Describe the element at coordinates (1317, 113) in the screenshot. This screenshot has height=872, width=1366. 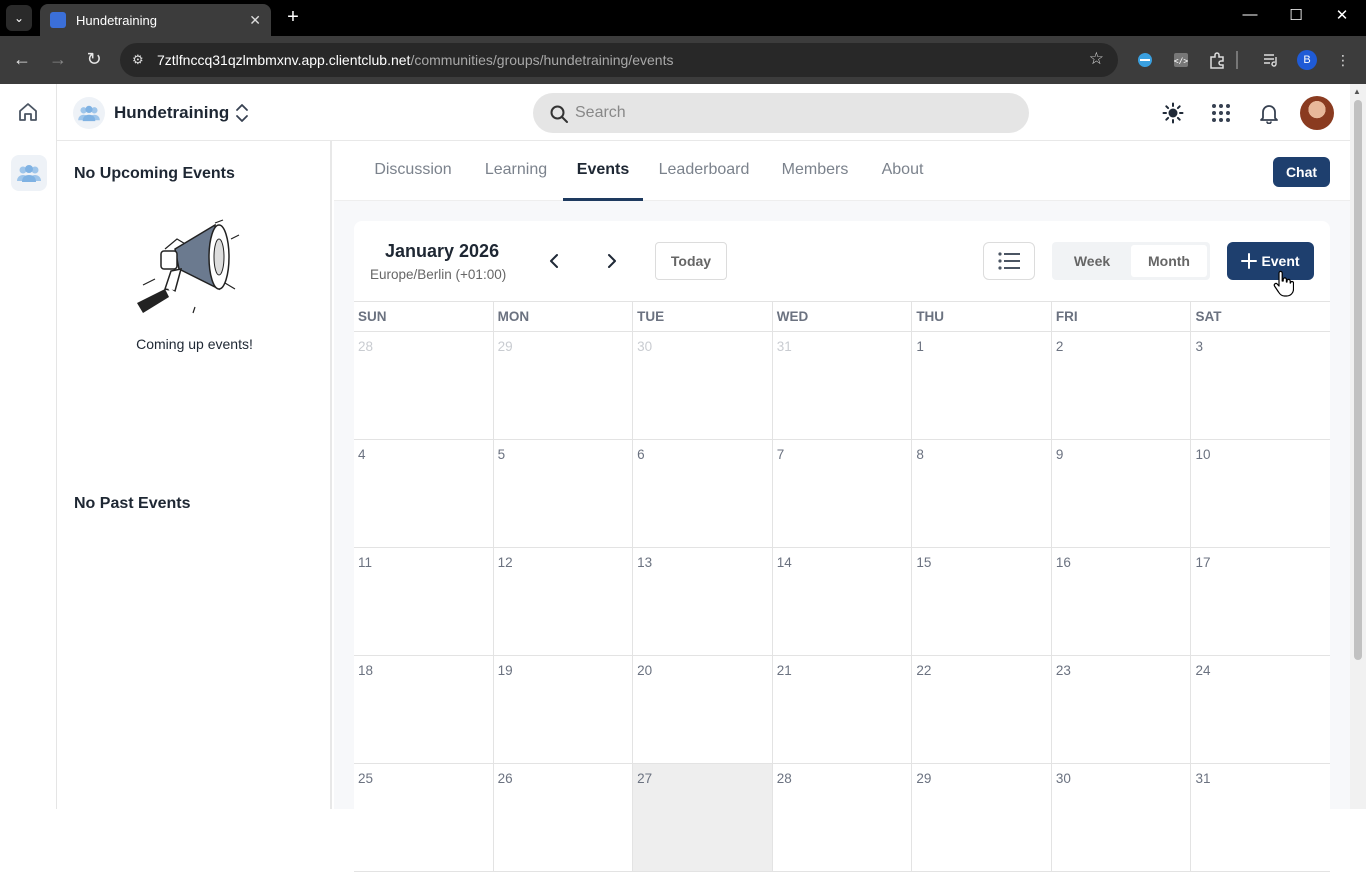
I see `user-avatar` at that location.